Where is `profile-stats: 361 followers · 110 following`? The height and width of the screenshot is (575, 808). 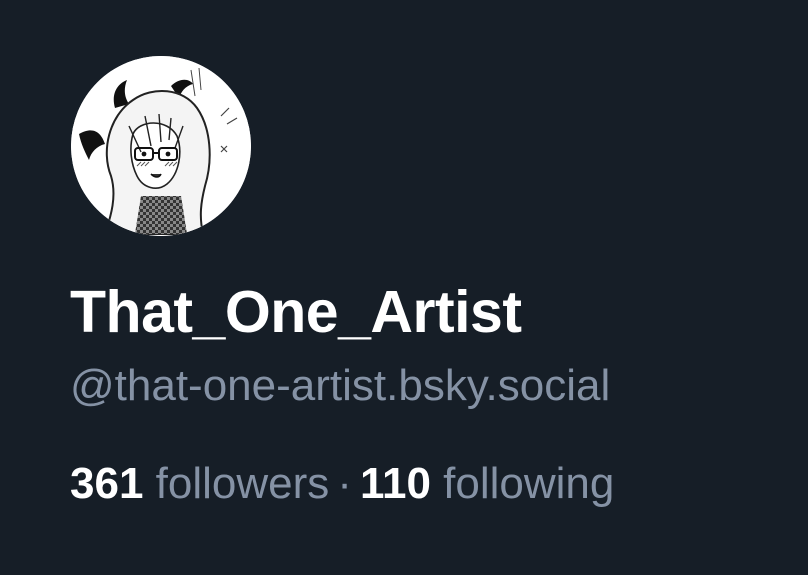 profile-stats: 361 followers · 110 following is located at coordinates (342, 484).